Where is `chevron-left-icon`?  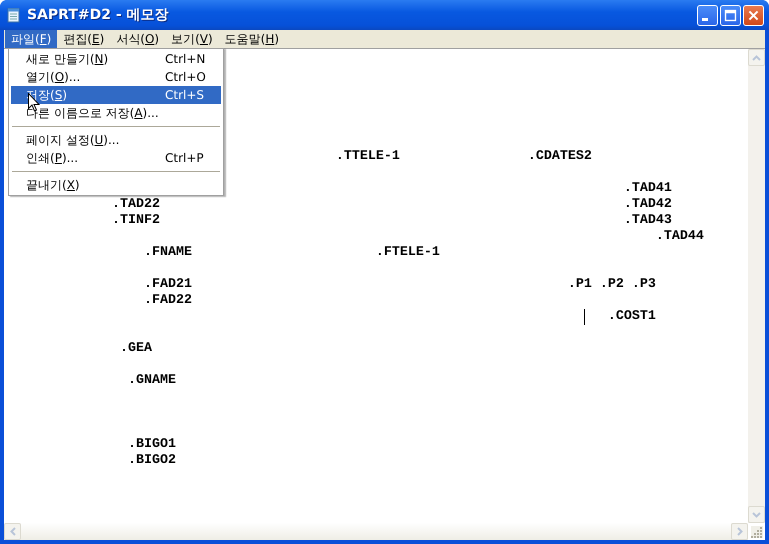
chevron-left-icon is located at coordinates (13, 531).